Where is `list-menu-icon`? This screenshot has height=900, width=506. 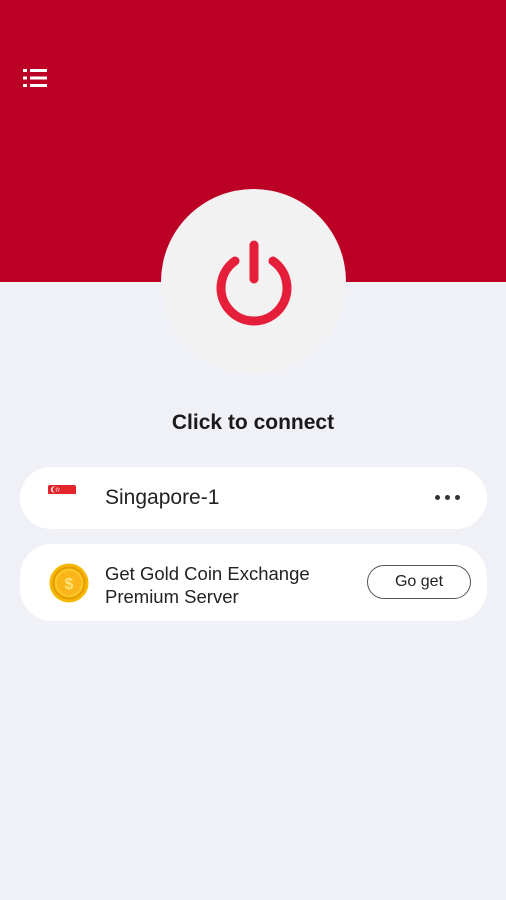
list-menu-icon is located at coordinates (35, 78).